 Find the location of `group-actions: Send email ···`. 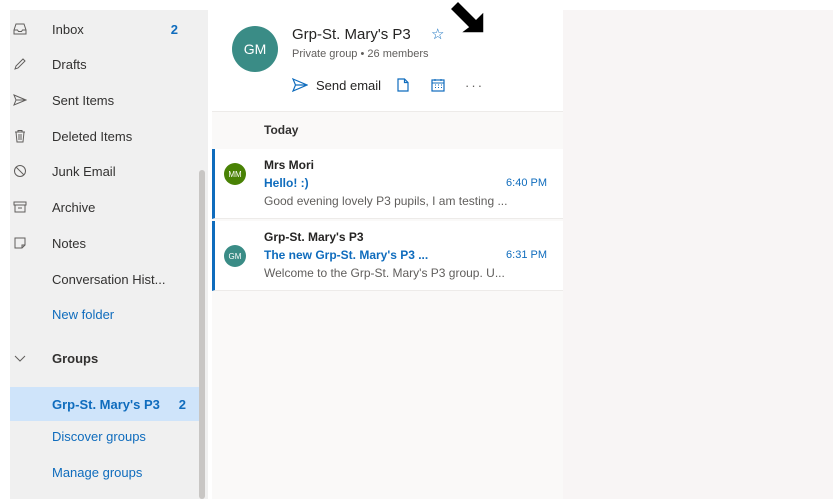

group-actions: Send email ··· is located at coordinates (388, 85).